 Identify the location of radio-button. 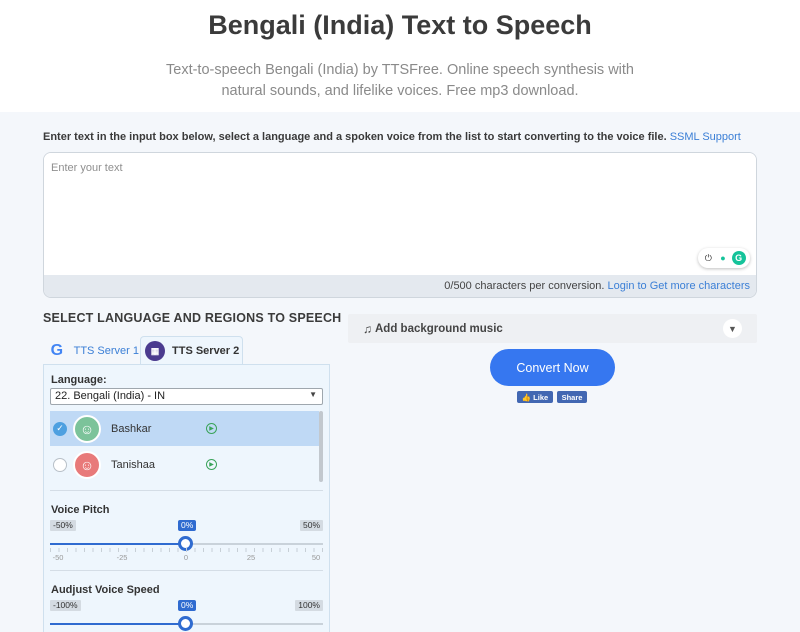
(60, 464).